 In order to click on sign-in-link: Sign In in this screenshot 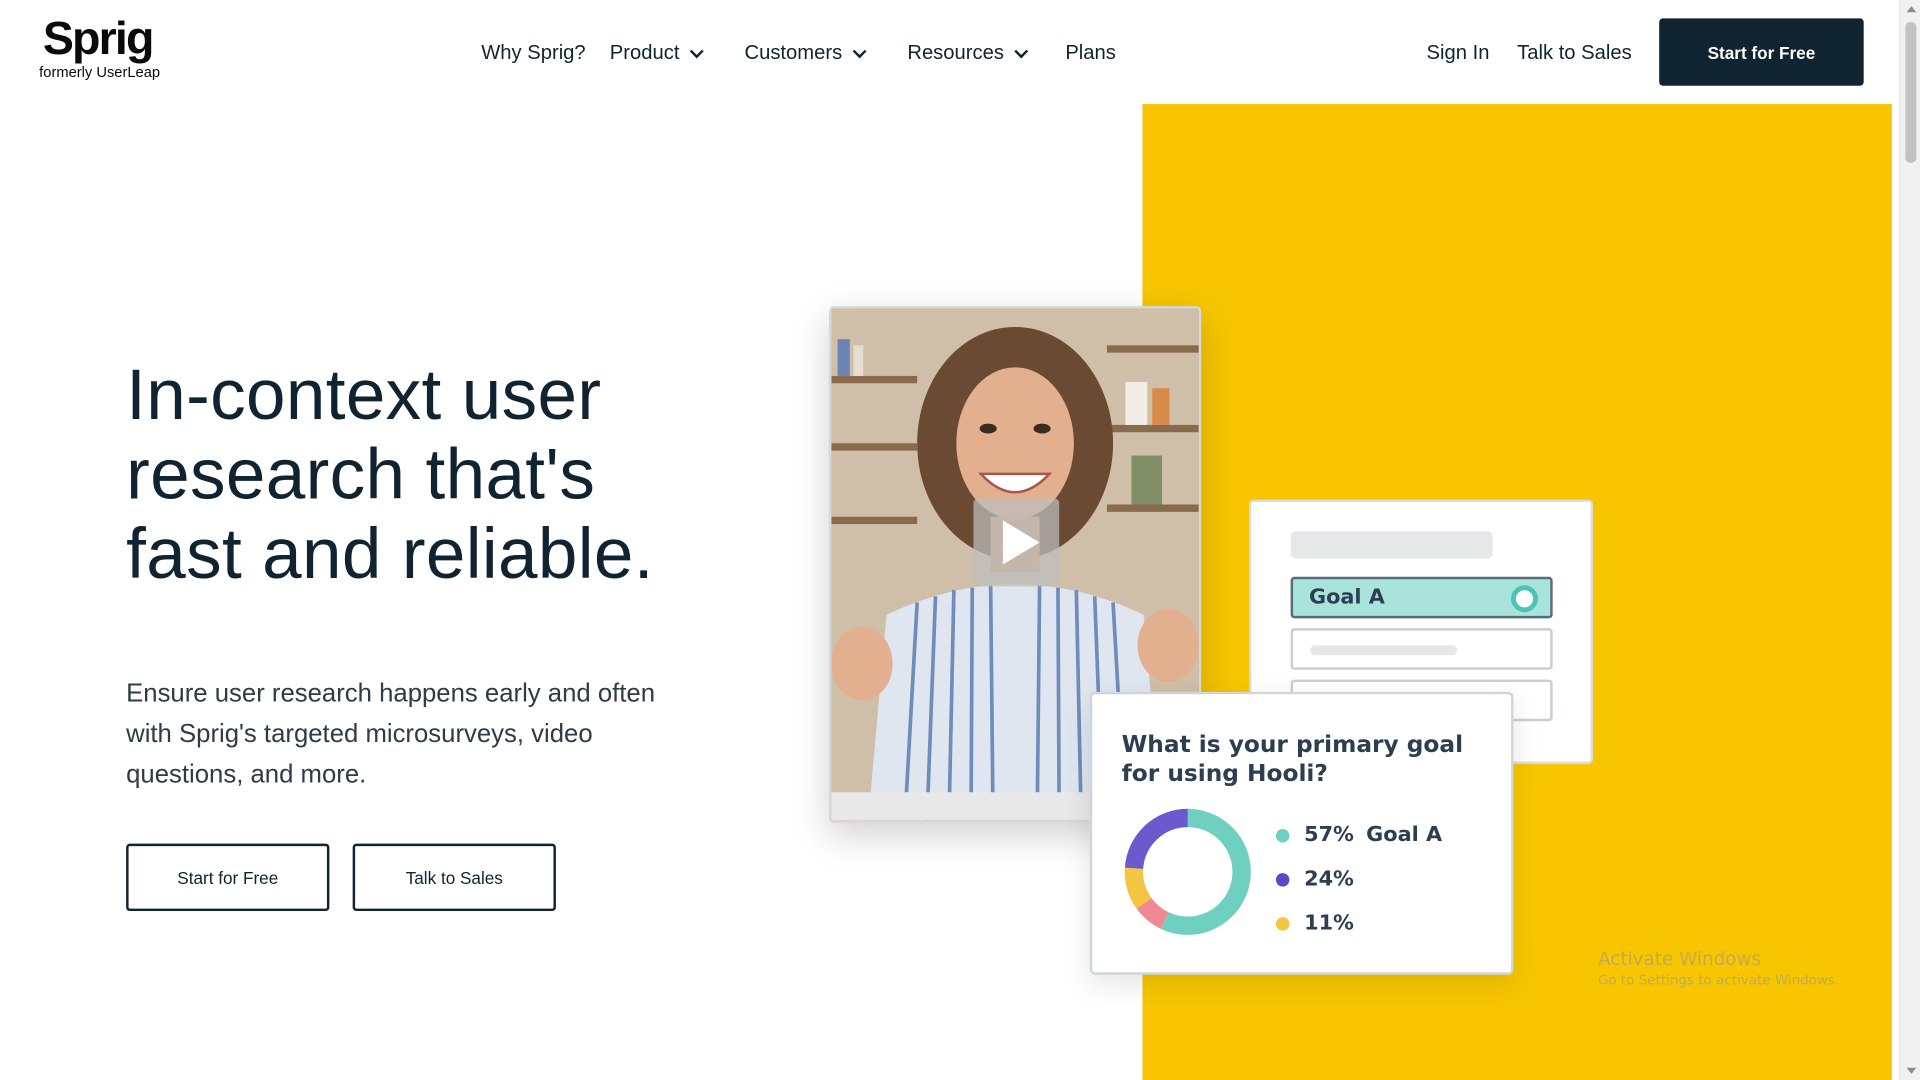, I will do `click(1458, 53)`.